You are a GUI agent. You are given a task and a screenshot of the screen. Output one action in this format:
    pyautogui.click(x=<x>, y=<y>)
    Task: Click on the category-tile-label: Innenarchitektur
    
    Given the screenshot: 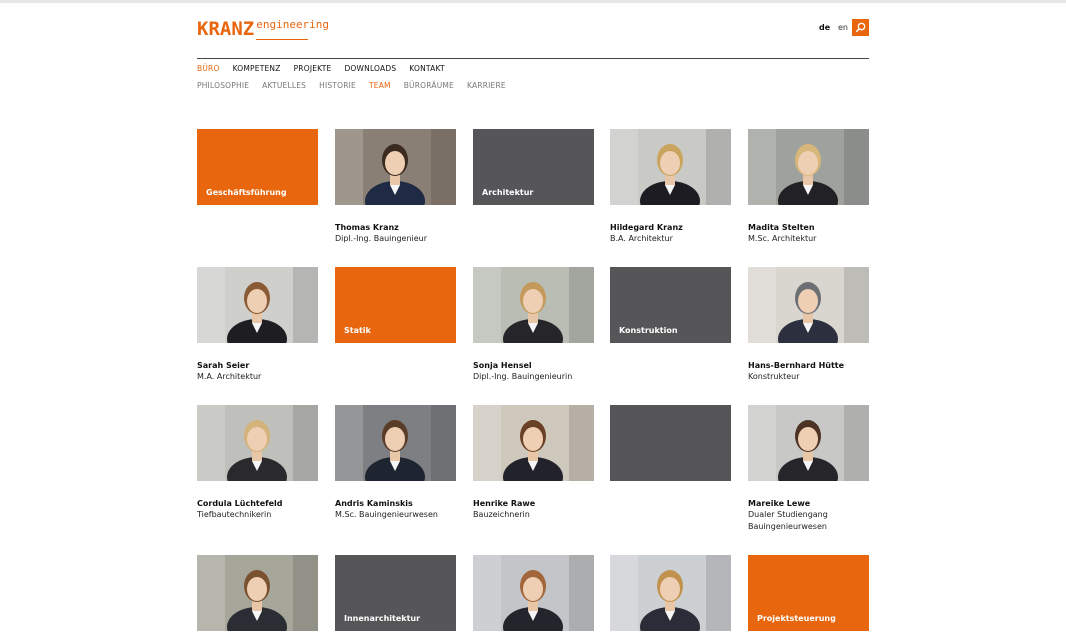 What is the action you would take?
    pyautogui.click(x=382, y=618)
    